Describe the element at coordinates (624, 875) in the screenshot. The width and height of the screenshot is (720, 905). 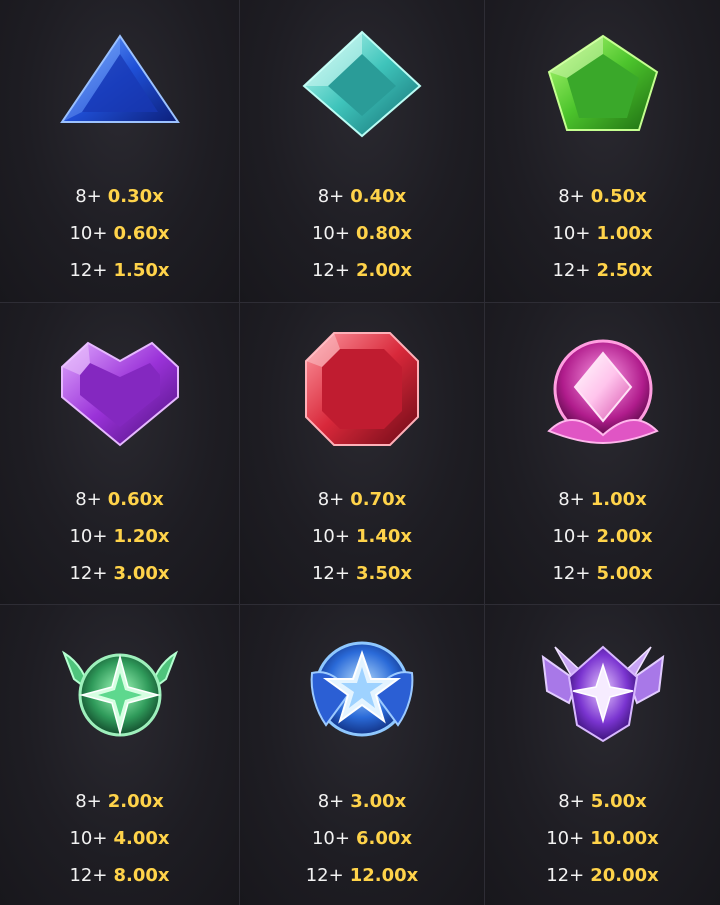
I see `payout-multiplier: 20.00x` at that location.